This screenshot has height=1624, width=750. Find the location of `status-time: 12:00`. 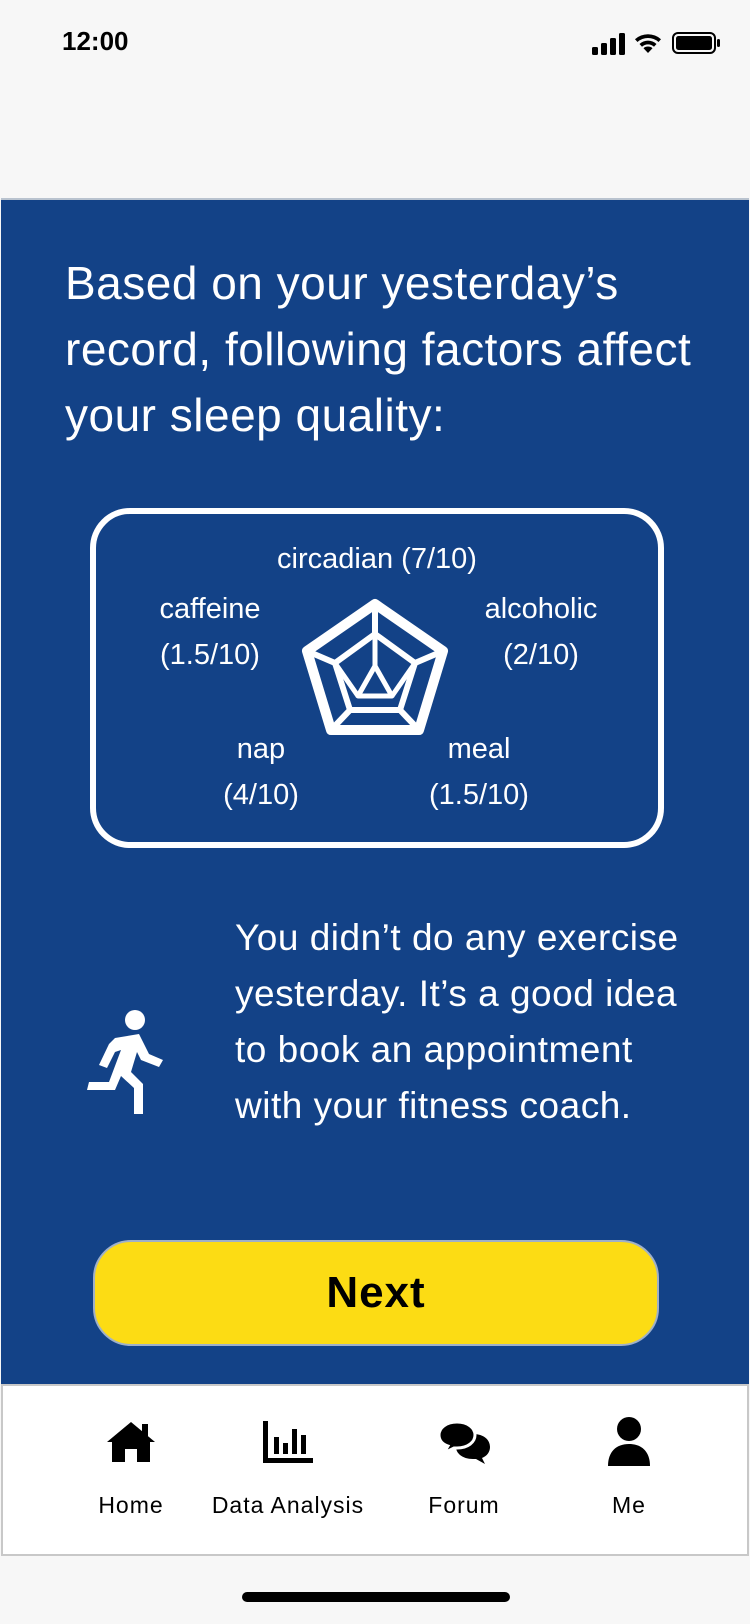

status-time: 12:00 is located at coordinates (95, 41).